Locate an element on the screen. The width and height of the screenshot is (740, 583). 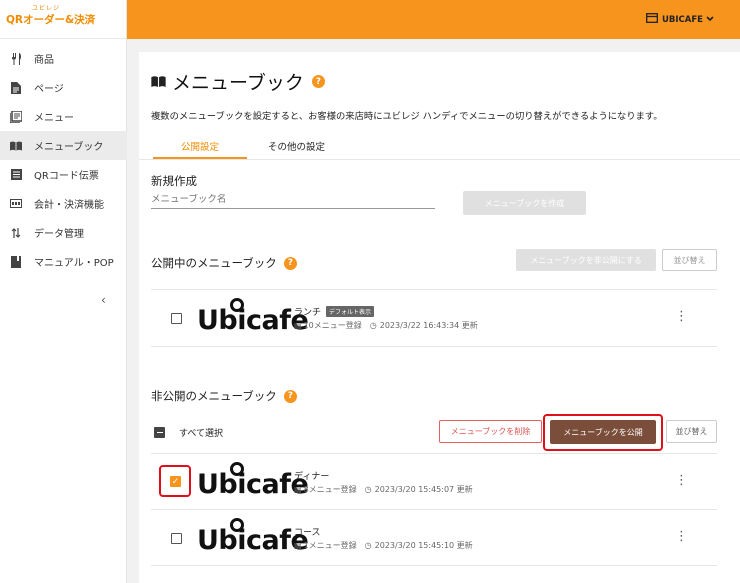
menu-count: 10メニュー登録 is located at coordinates (332, 325).